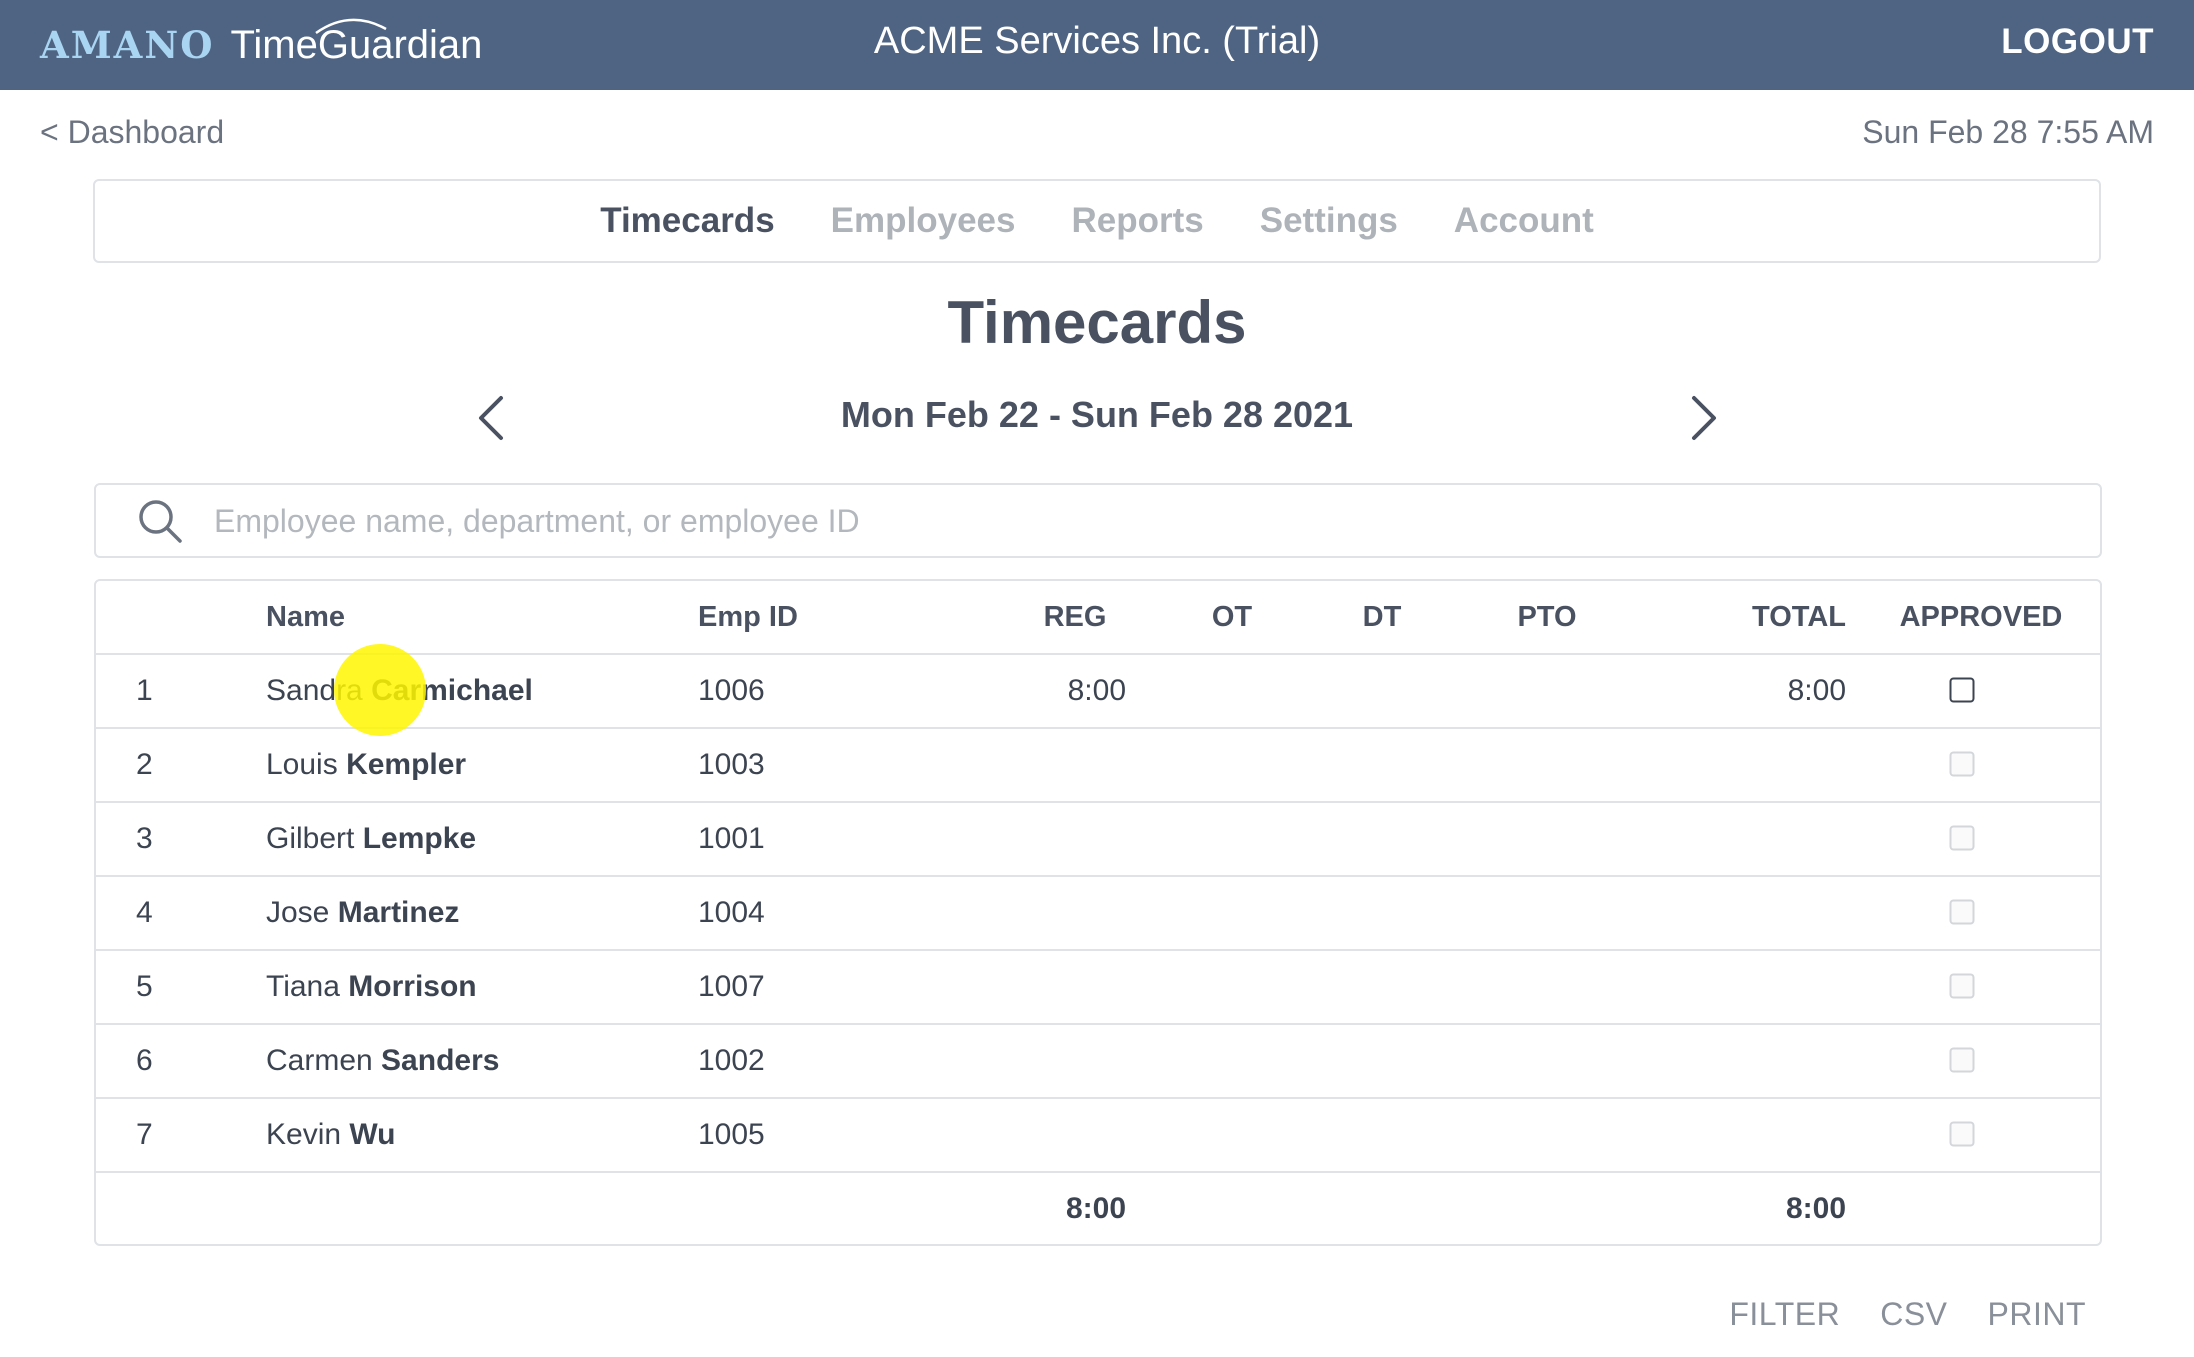 The image size is (2194, 1357). I want to click on table-row: 4 Jose Martinez 1004, so click(1098, 914).